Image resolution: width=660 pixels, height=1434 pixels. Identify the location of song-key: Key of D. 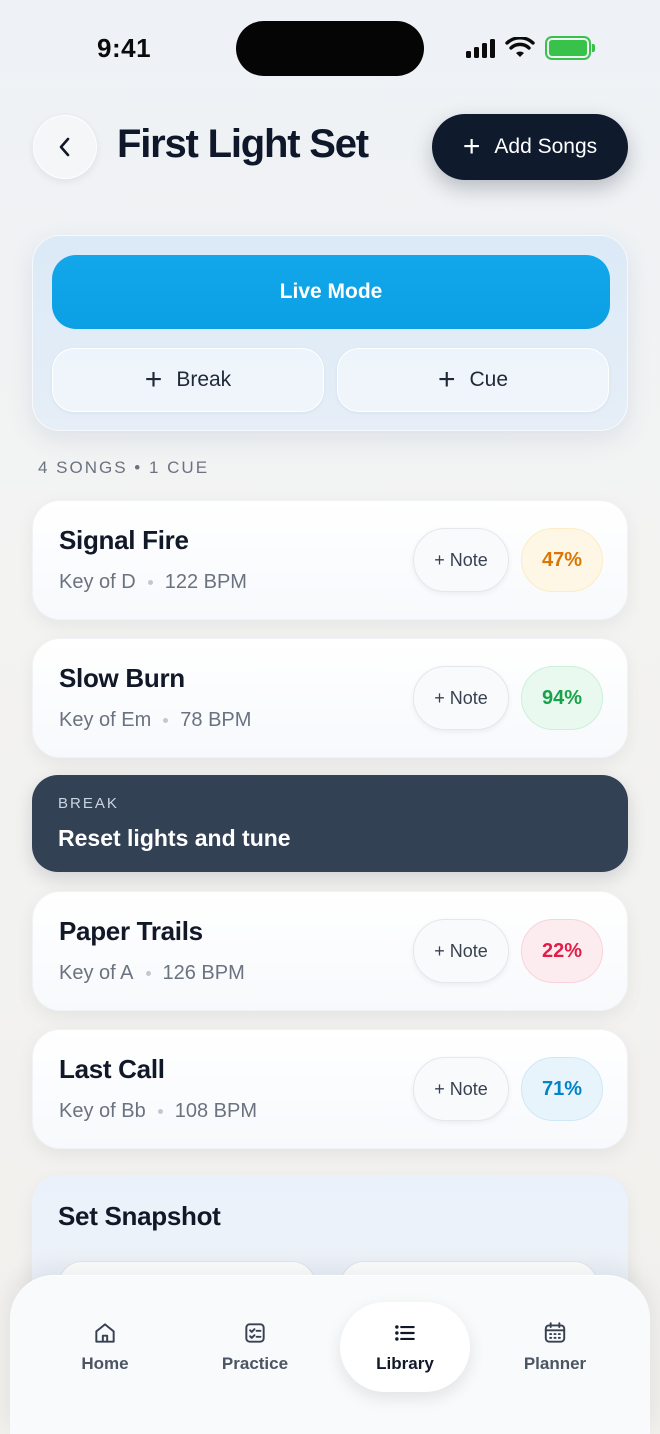
(97, 582).